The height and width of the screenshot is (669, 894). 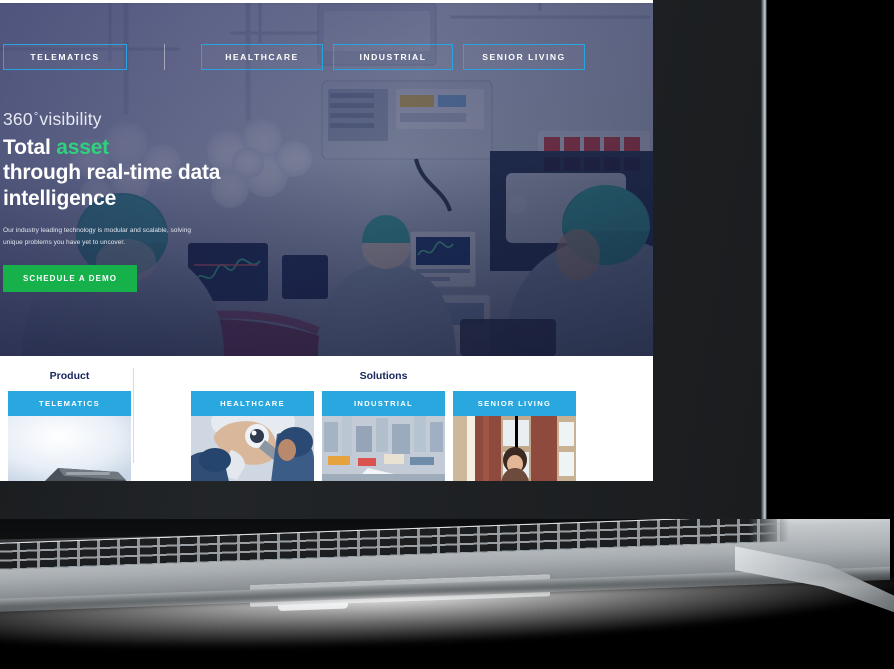 I want to click on card-telematics: TELEMATICS, so click(x=69, y=436).